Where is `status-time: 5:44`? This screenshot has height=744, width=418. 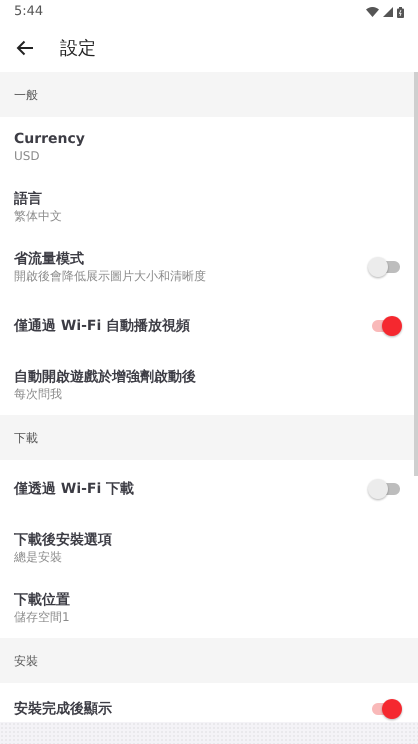
status-time: 5:44 is located at coordinates (29, 12).